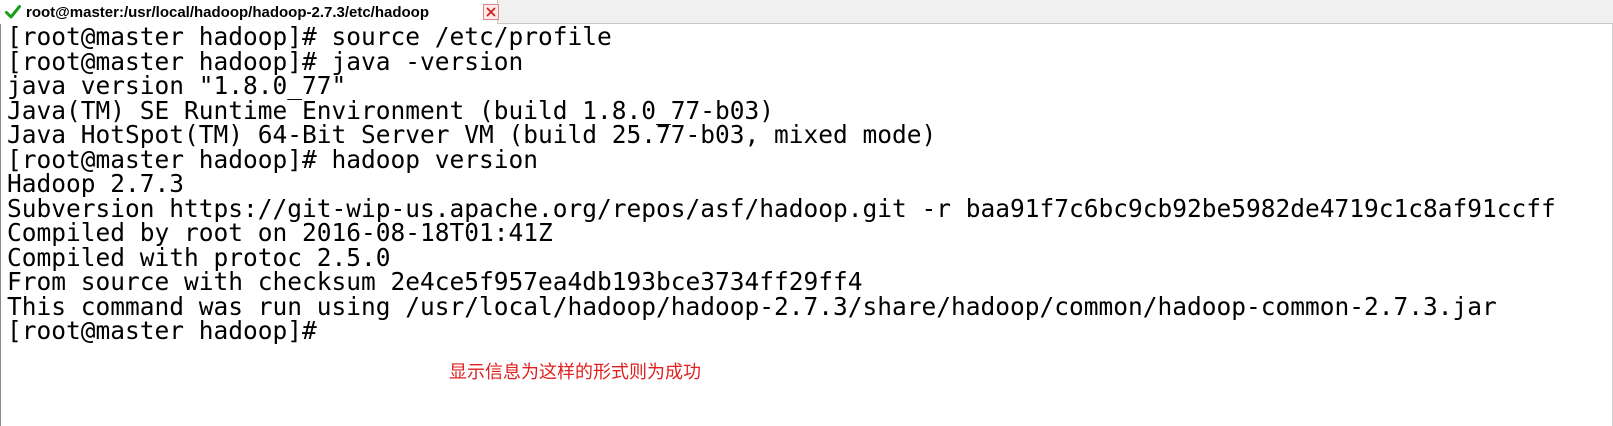 The width and height of the screenshot is (1613, 426). I want to click on checkmark-icon, so click(13, 12).